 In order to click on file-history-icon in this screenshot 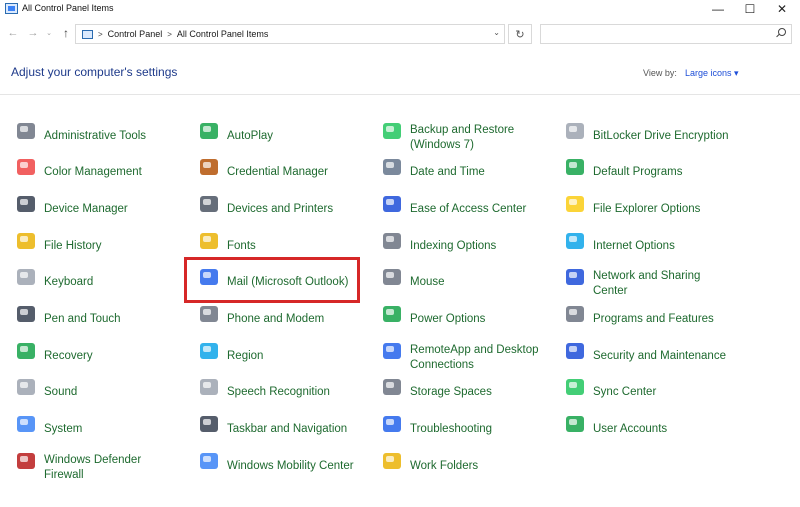, I will do `click(26, 241)`.